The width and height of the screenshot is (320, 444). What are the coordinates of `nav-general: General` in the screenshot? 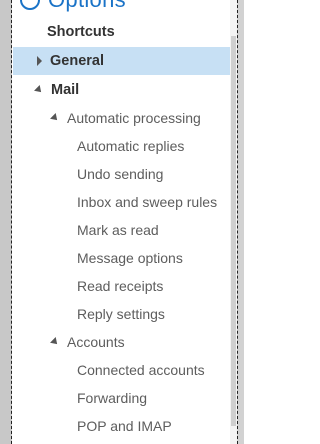 It's located at (121, 61).